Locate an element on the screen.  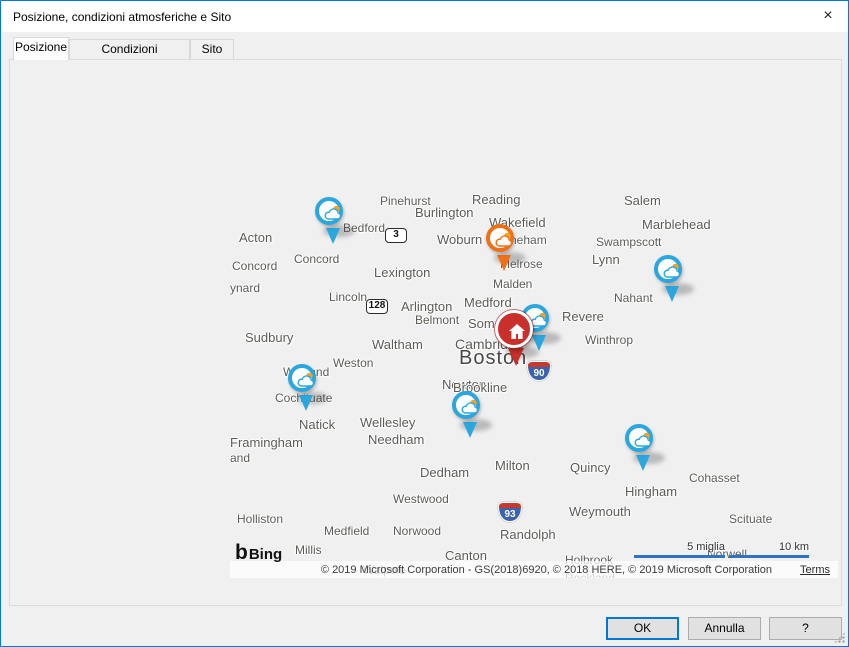
bing-logo: bBing is located at coordinates (259, 552).